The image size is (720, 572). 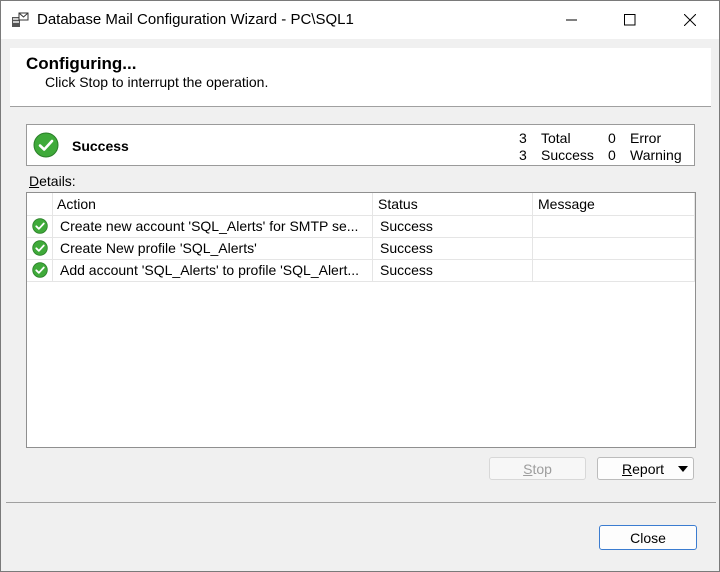 I want to click on total-count: 3, so click(x=523, y=138).